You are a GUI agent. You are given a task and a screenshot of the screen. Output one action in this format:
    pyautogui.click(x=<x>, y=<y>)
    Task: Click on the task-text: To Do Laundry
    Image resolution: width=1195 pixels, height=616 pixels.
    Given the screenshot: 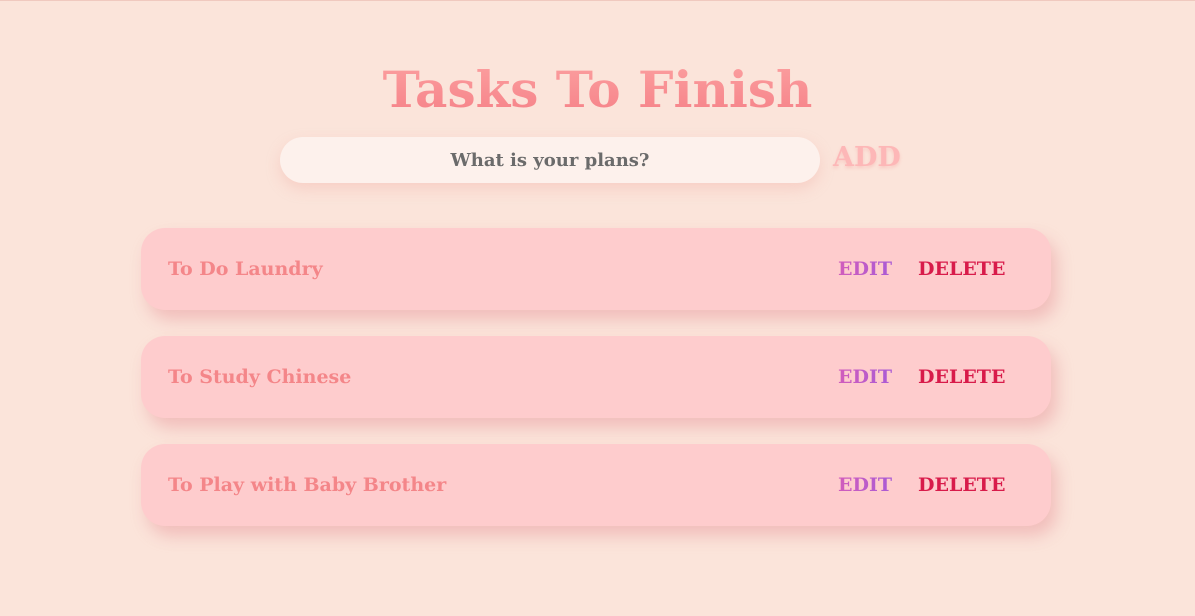 What is the action you would take?
    pyautogui.click(x=245, y=269)
    